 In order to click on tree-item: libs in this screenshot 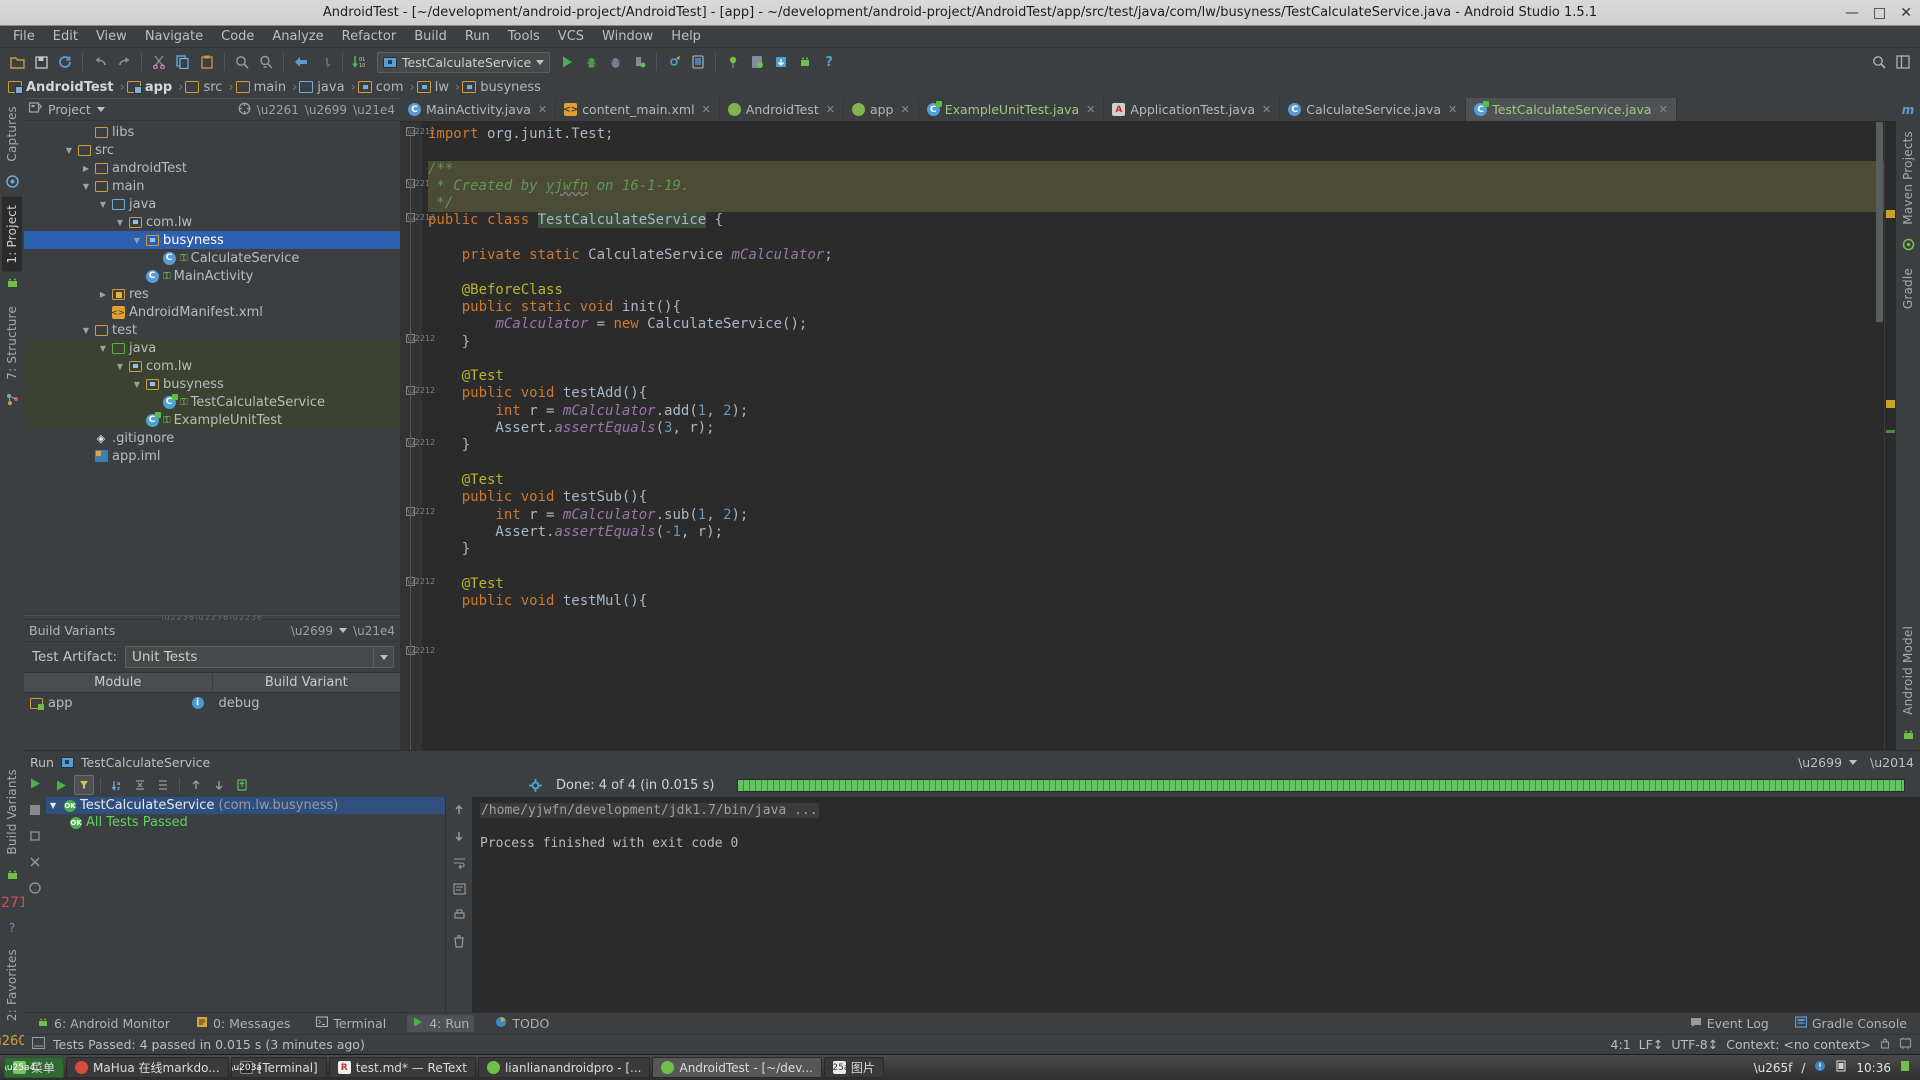, I will do `click(212, 132)`.